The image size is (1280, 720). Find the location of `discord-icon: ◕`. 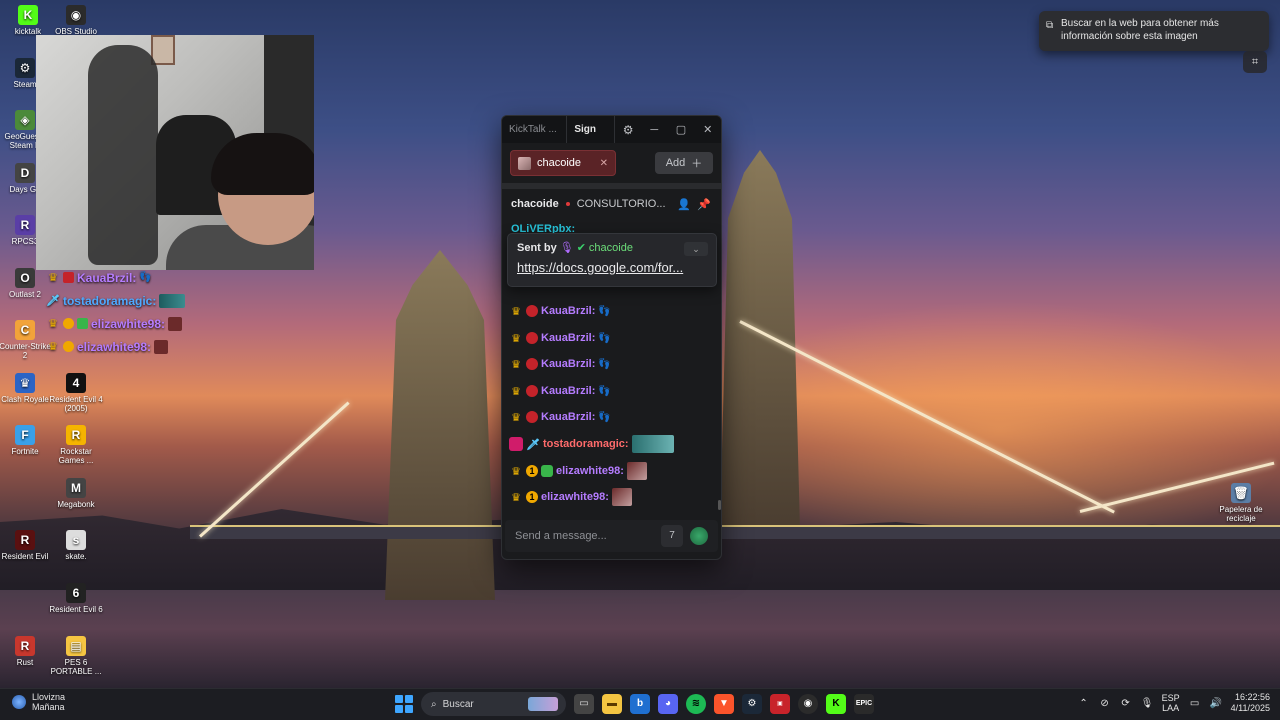

discord-icon: ◕ is located at coordinates (668, 704).